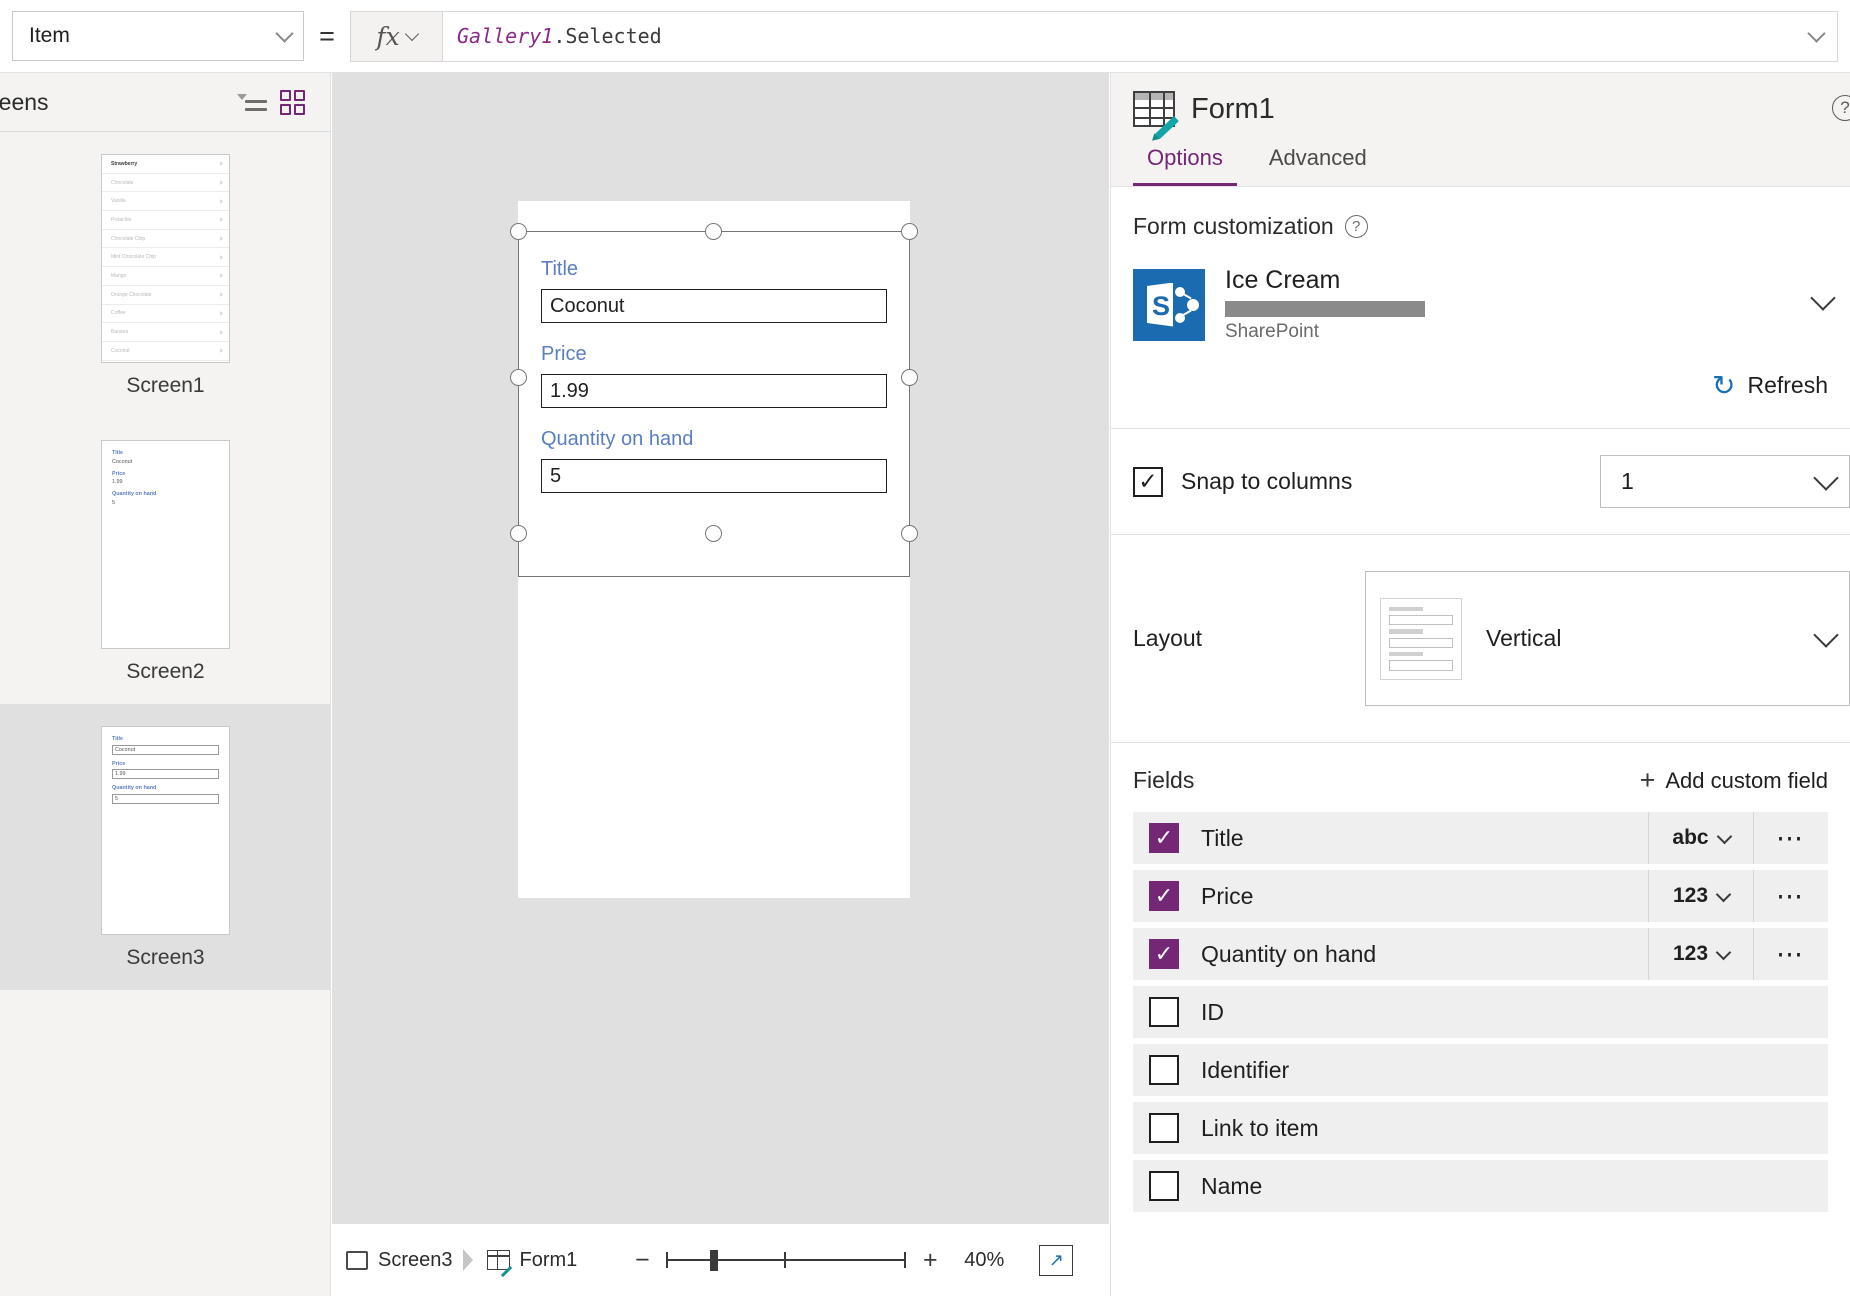 The height and width of the screenshot is (1296, 1850). What do you see at coordinates (1480, 838) in the screenshot?
I see `field-row-title: ✓ Title abc ⋯` at bounding box center [1480, 838].